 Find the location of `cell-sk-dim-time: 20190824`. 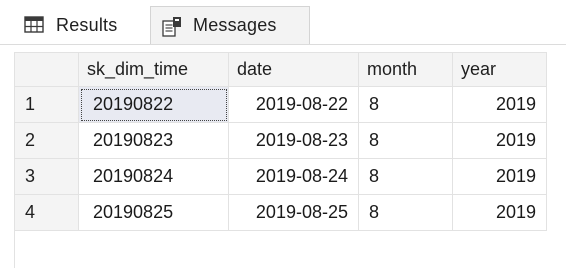

cell-sk-dim-time: 20190824 is located at coordinates (153, 176).